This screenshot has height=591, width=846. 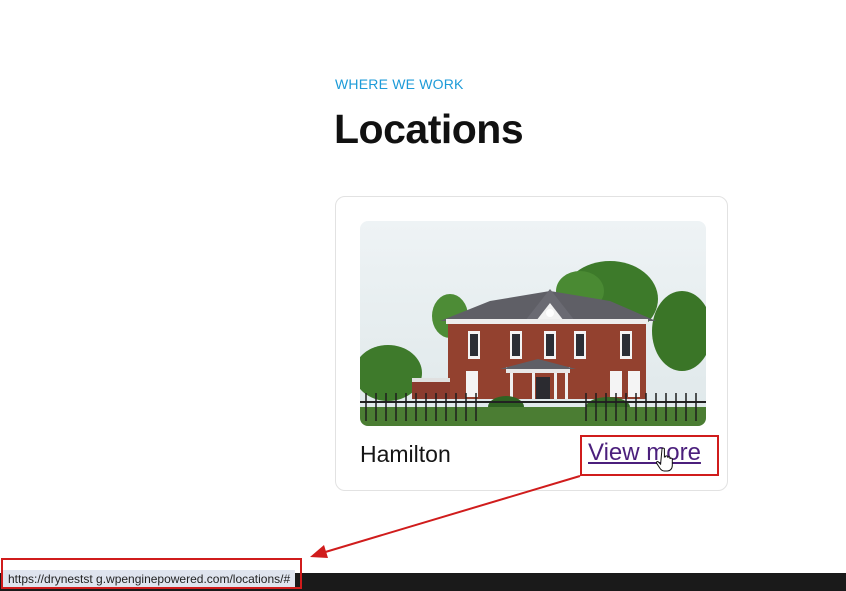 What do you see at coordinates (649, 455) in the screenshot?
I see `annotation-highlight-link` at bounding box center [649, 455].